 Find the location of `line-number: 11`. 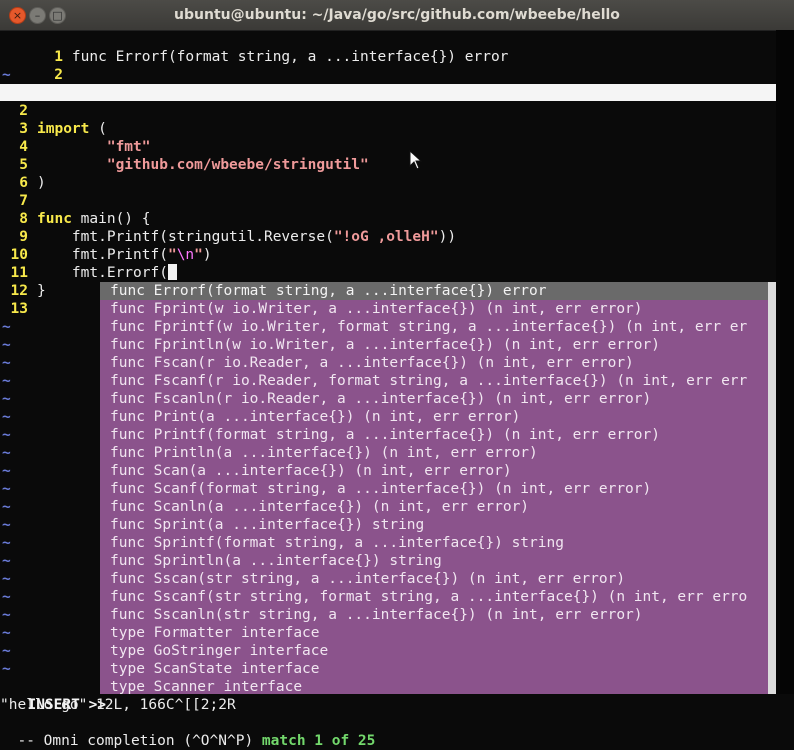

line-number: 11 is located at coordinates (19, 273).